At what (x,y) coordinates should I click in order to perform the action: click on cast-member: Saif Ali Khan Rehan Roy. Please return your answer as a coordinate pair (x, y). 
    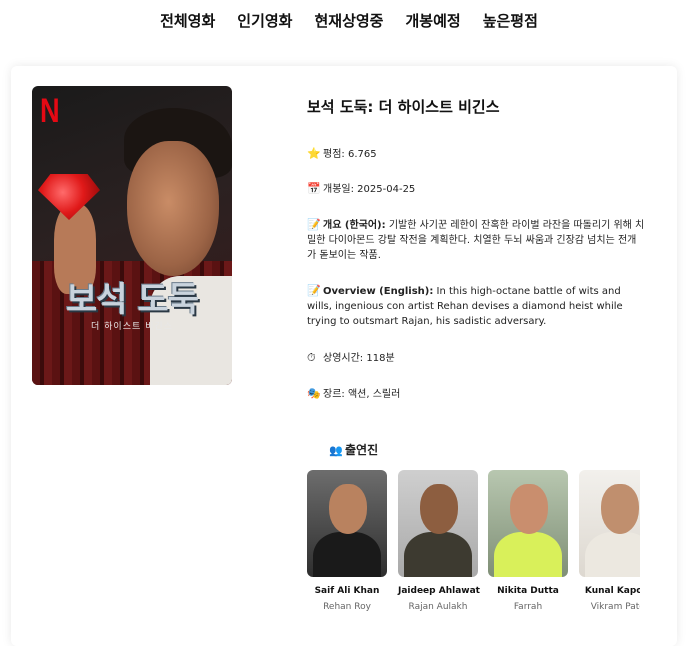
    Looking at the image, I should click on (347, 542).